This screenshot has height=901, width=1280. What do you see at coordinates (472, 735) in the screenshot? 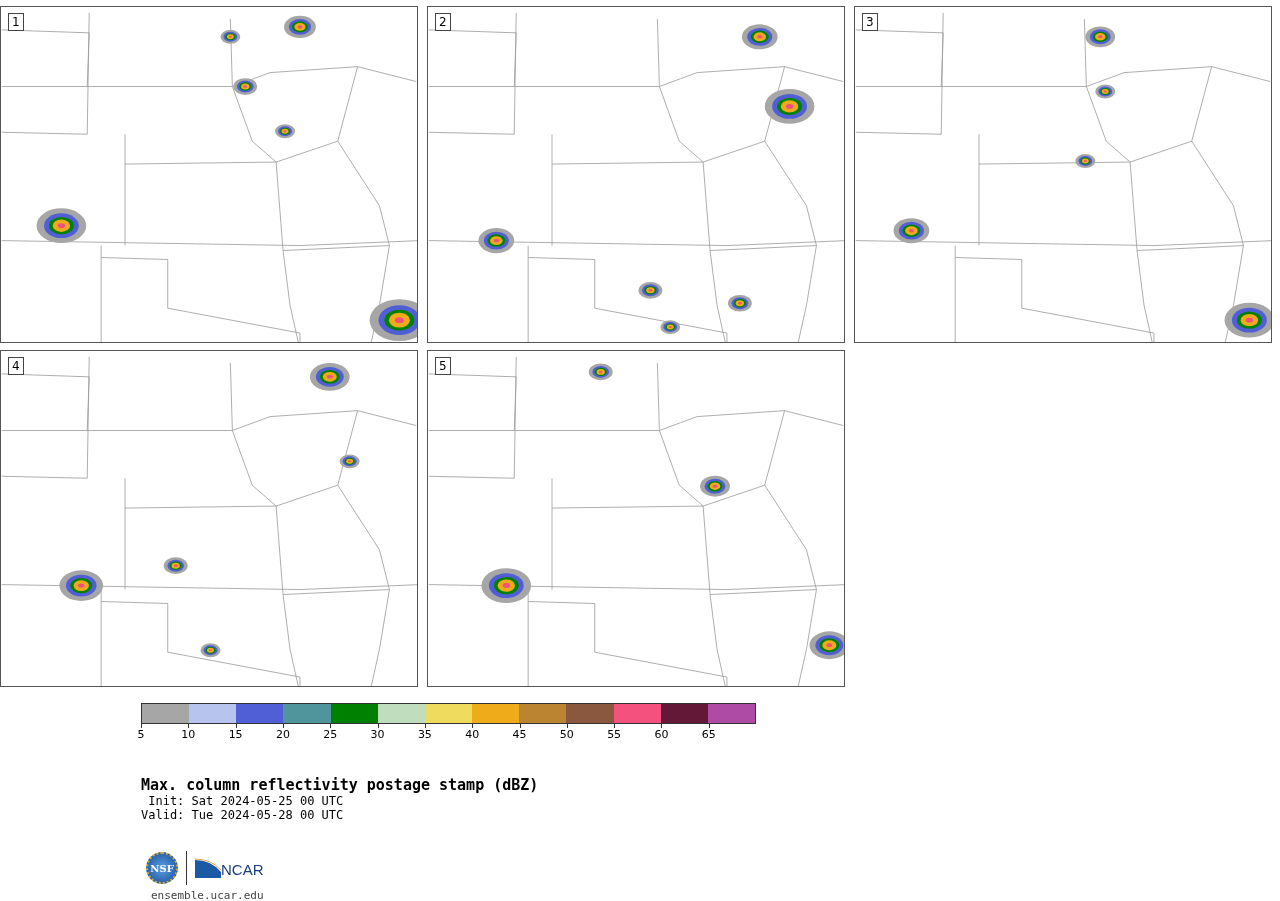
I see `colorbar-tick-label: 40` at bounding box center [472, 735].